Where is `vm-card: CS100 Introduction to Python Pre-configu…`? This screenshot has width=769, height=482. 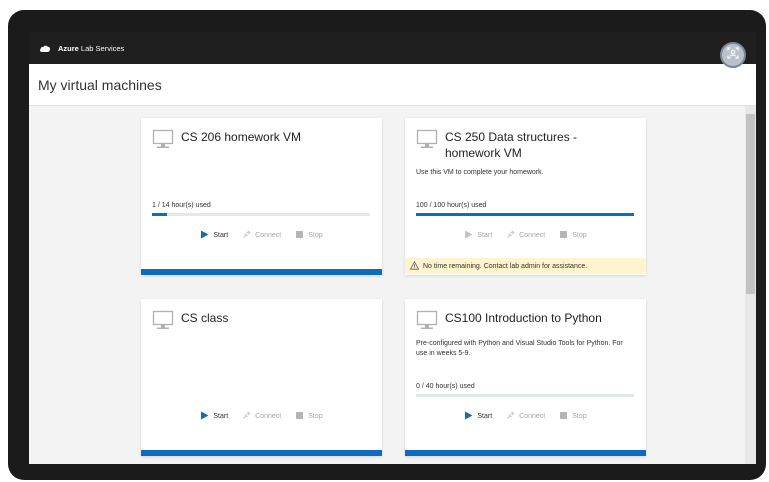
vm-card: CS100 Introduction to Python Pre-configu… is located at coordinates (525, 377).